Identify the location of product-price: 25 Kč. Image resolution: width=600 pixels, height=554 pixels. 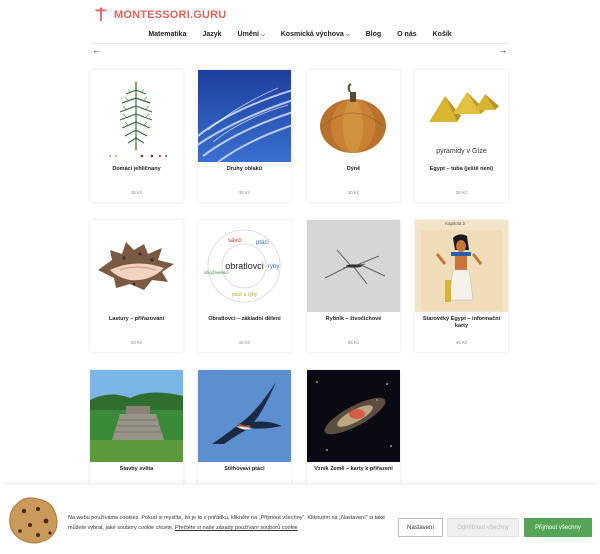
(136, 192).